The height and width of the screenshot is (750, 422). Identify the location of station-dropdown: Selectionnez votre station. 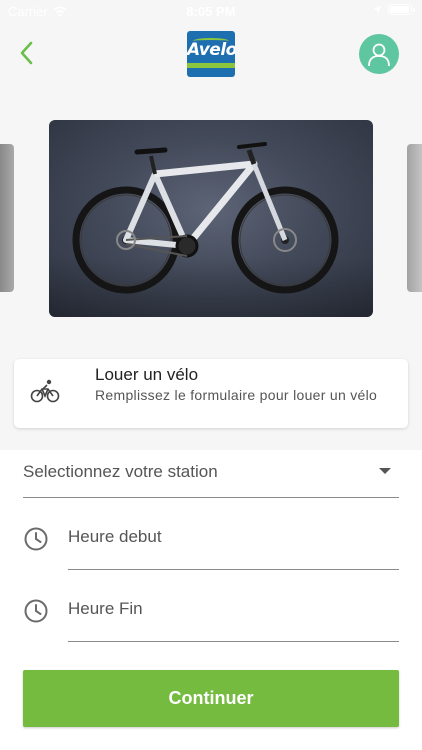
(211, 475).